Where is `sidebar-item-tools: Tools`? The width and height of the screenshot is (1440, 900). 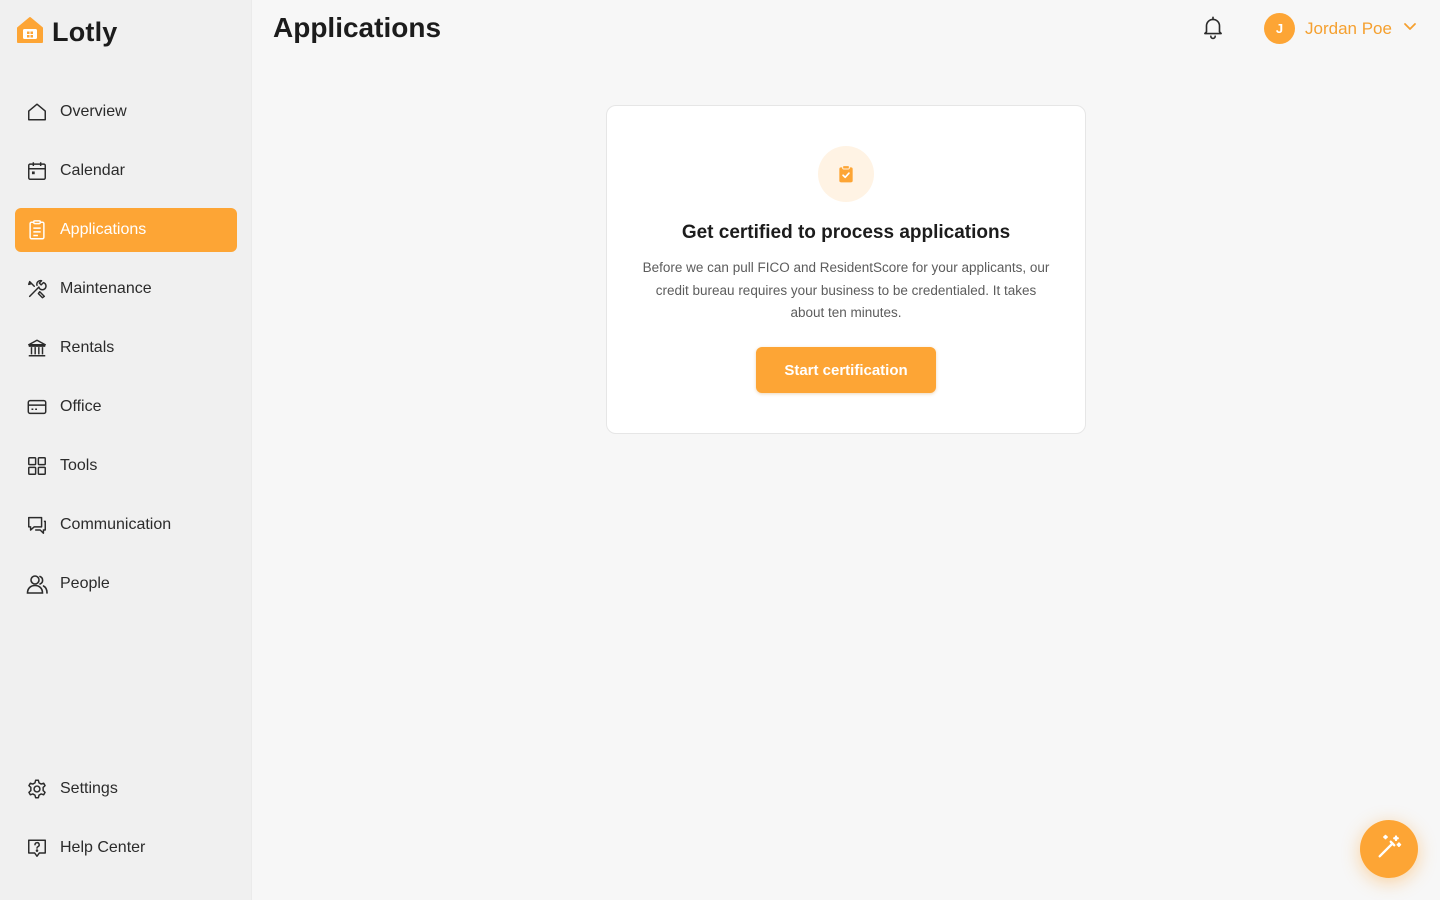 sidebar-item-tools: Tools is located at coordinates (126, 466).